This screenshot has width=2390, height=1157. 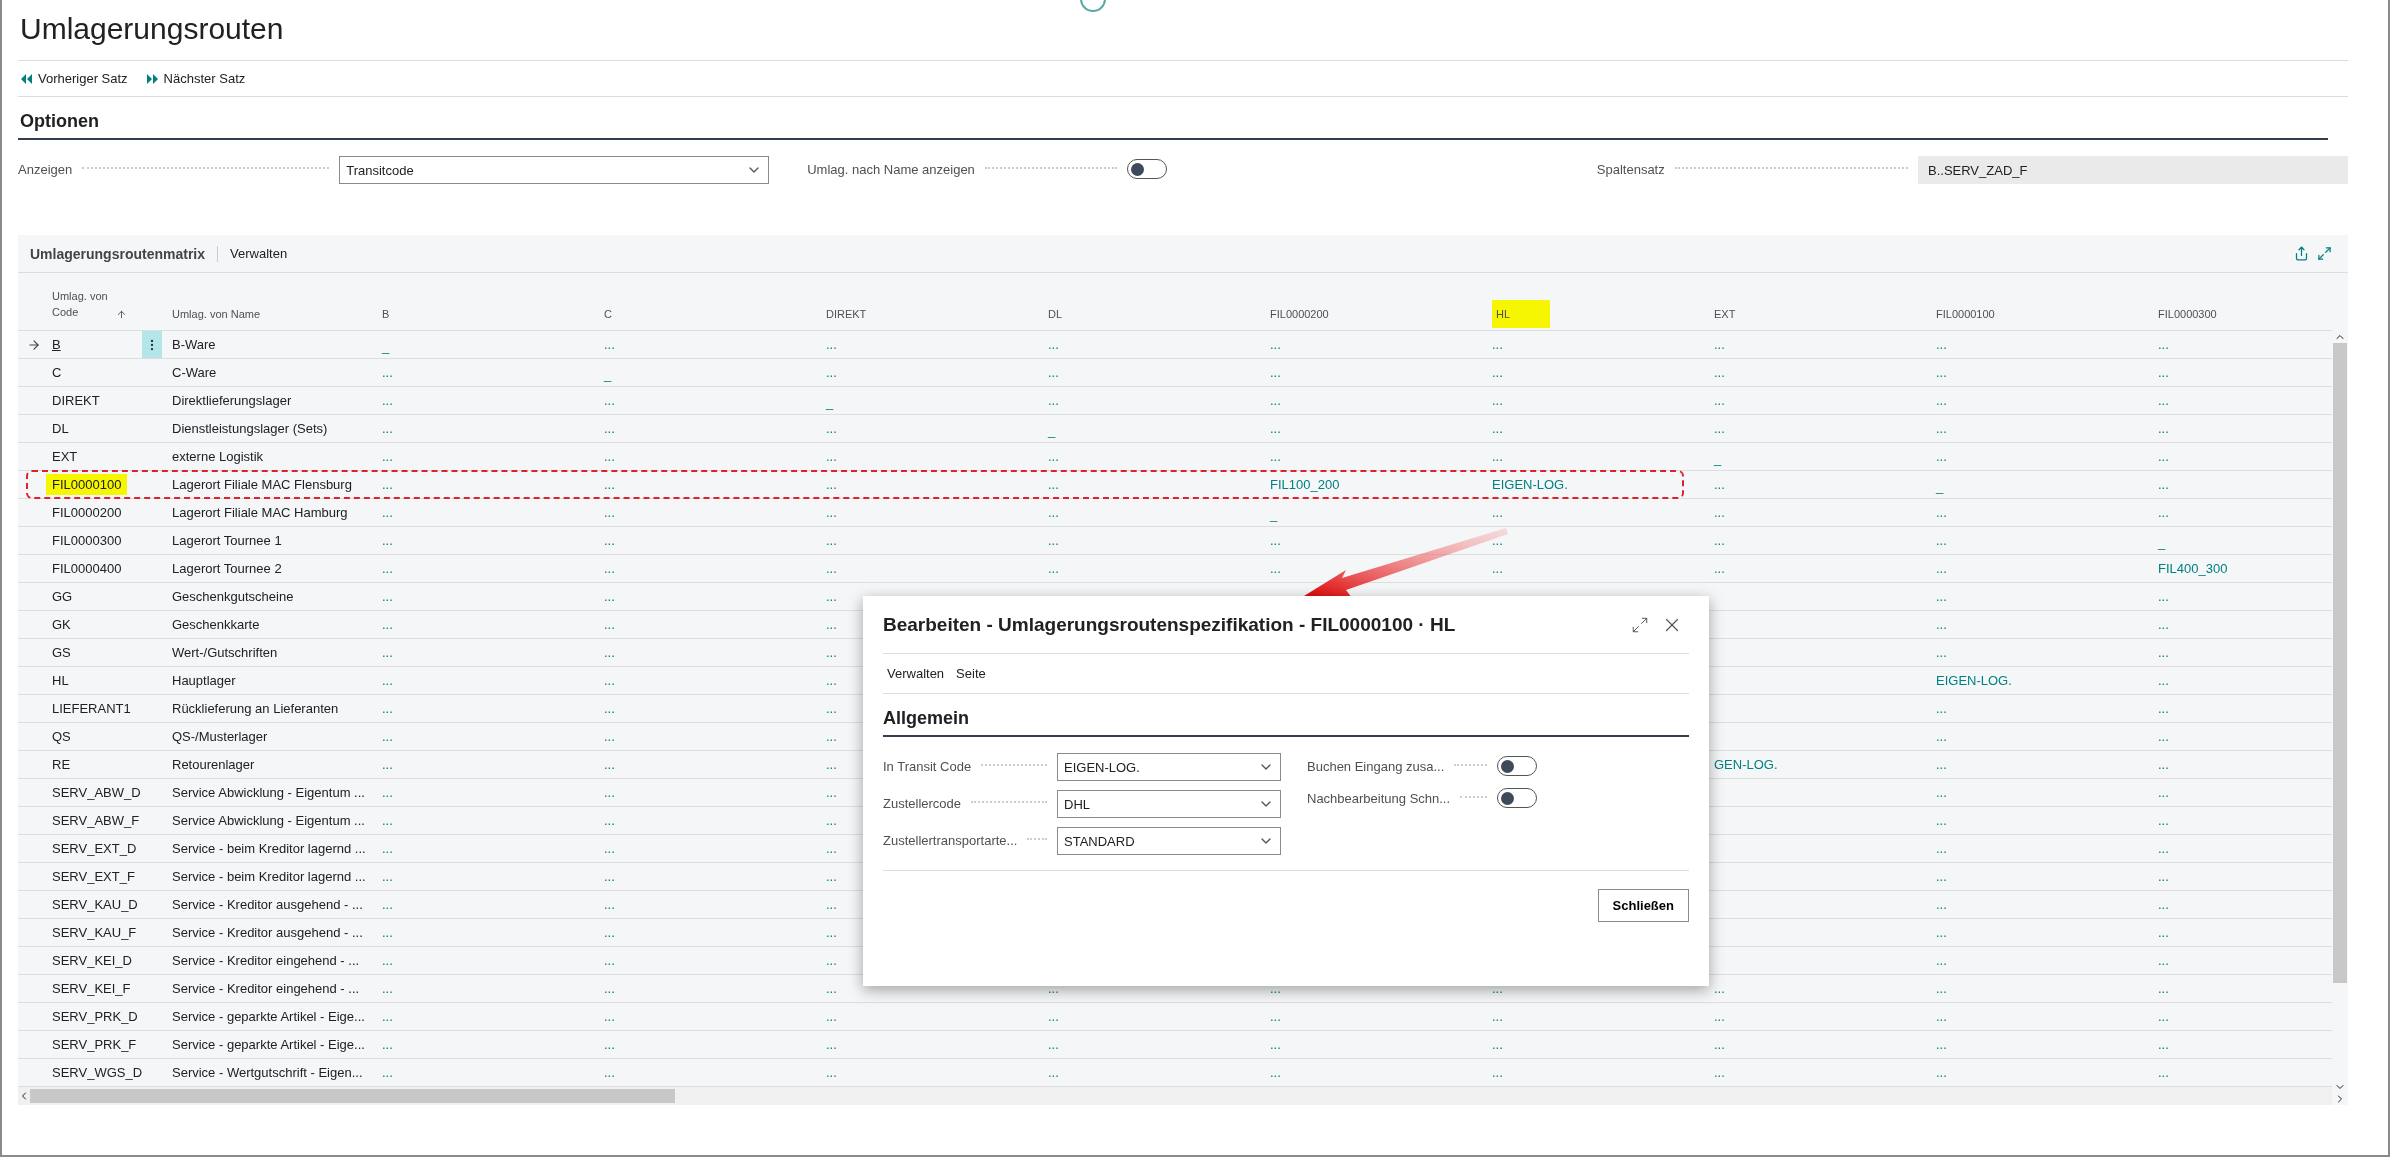 I want to click on column-header: DL, so click(x=1055, y=314).